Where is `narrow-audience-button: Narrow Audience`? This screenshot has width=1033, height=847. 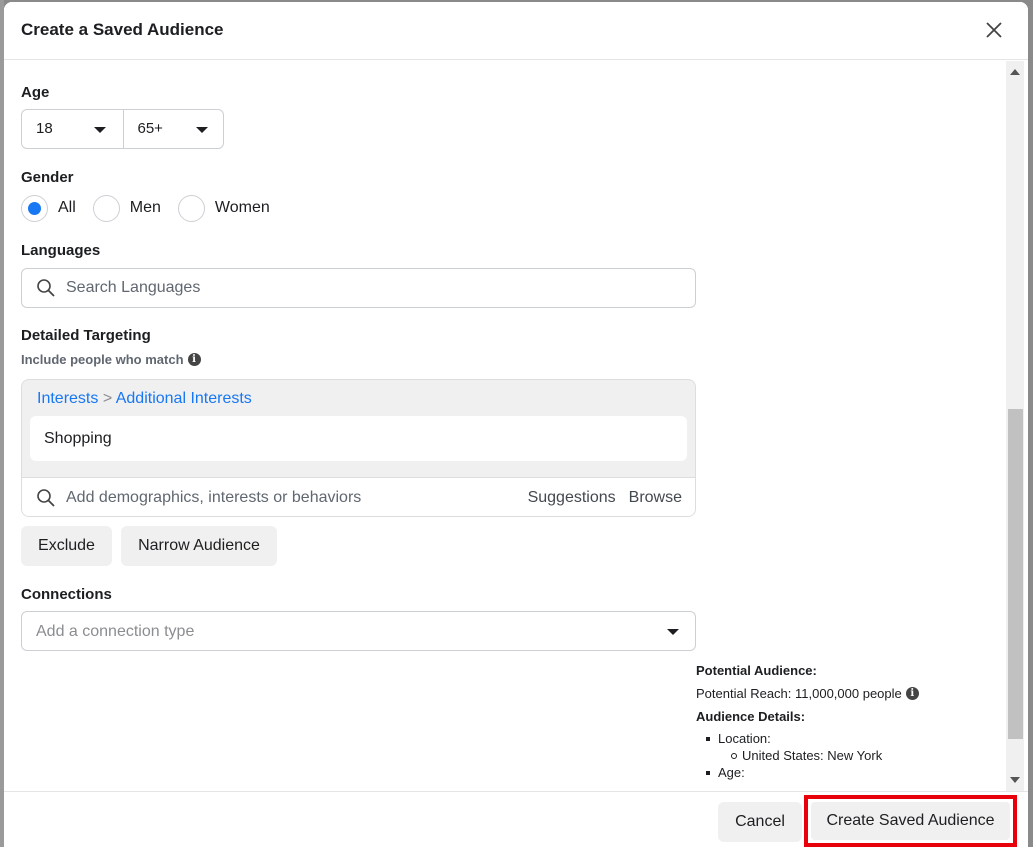 narrow-audience-button: Narrow Audience is located at coordinates (199, 546).